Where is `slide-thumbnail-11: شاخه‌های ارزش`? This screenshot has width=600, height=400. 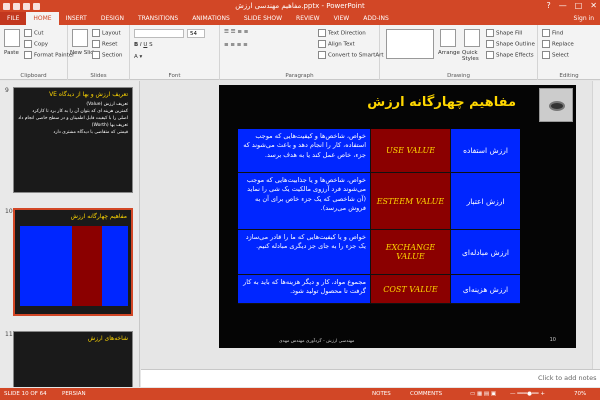 slide-thumbnail-11: شاخه‌های ارزش is located at coordinates (73, 359).